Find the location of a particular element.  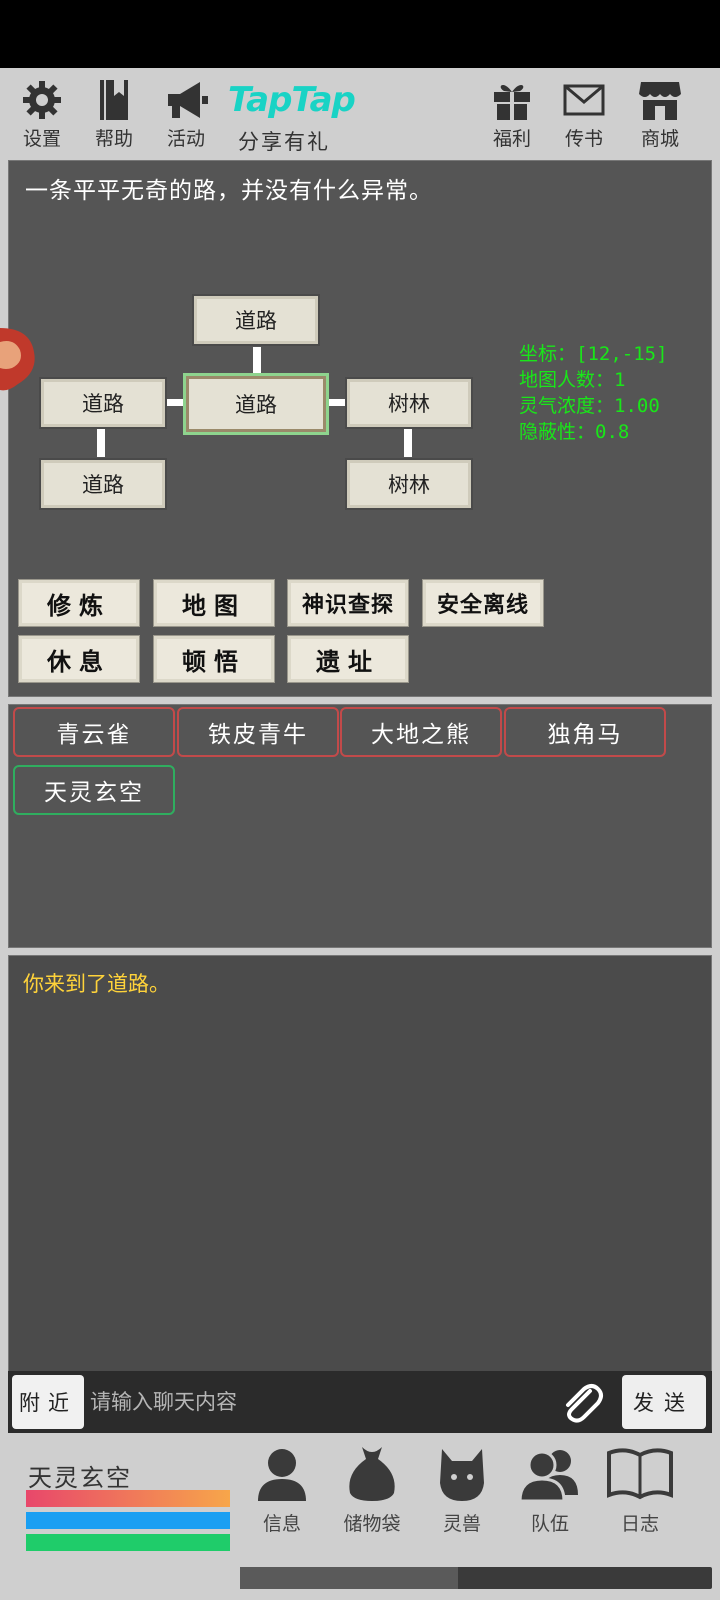

stamina-bar is located at coordinates (128, 1542).